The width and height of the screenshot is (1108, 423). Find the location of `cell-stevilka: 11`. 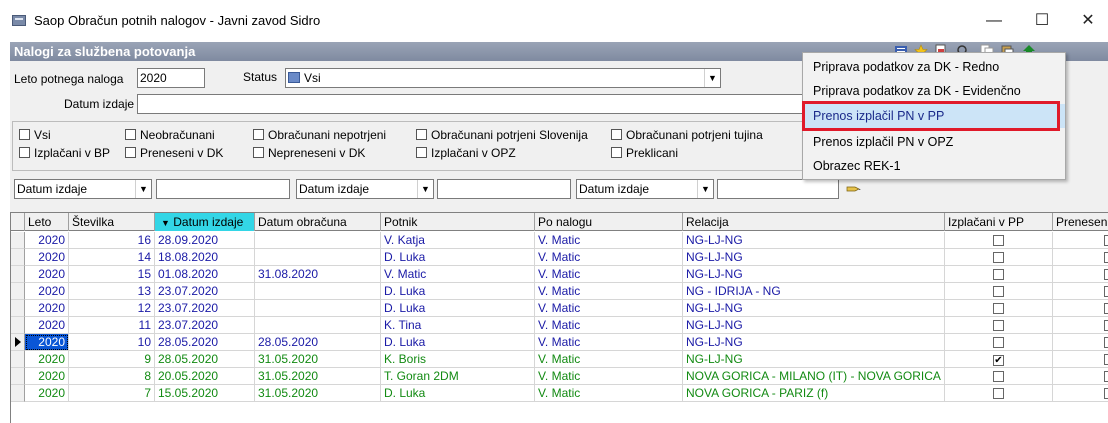

cell-stevilka: 11 is located at coordinates (112, 325).